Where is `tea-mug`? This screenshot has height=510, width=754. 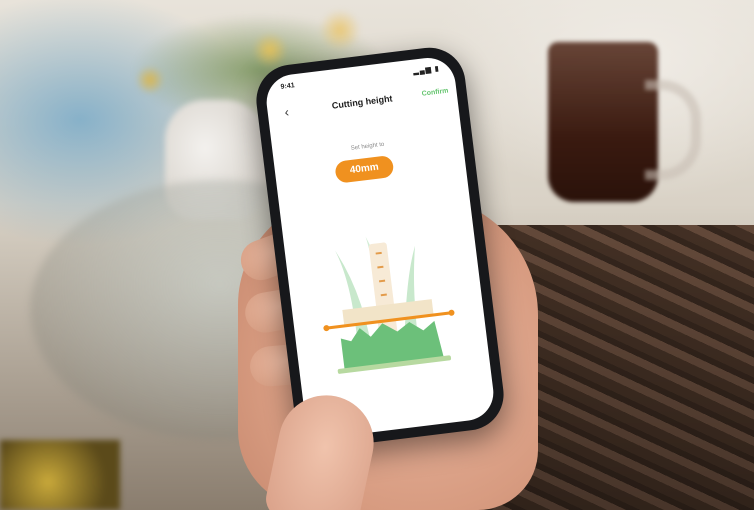 tea-mug is located at coordinates (603, 122).